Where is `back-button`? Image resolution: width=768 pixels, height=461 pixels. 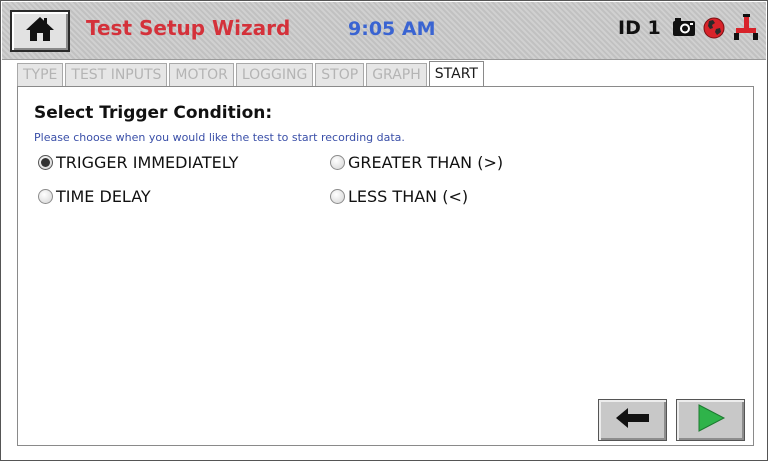
back-button is located at coordinates (632, 420).